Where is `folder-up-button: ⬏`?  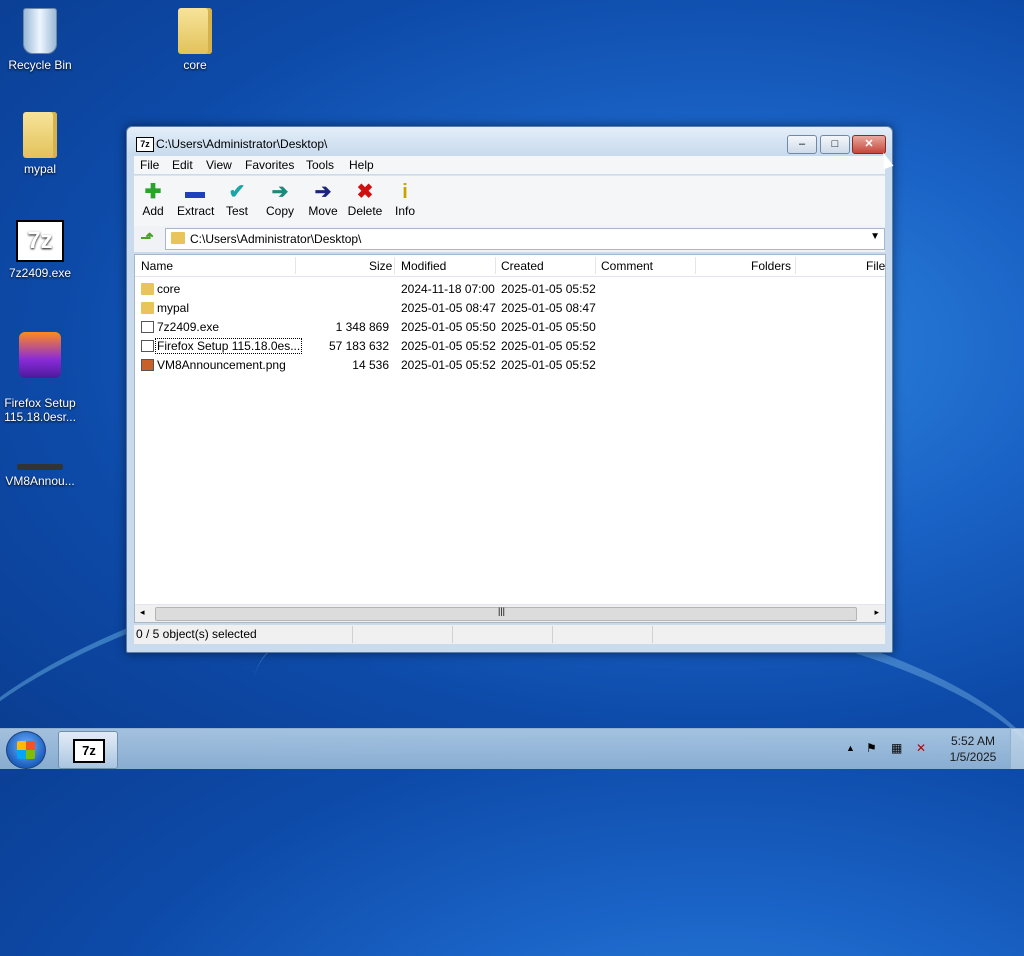 folder-up-button: ⬏ is located at coordinates (147, 239).